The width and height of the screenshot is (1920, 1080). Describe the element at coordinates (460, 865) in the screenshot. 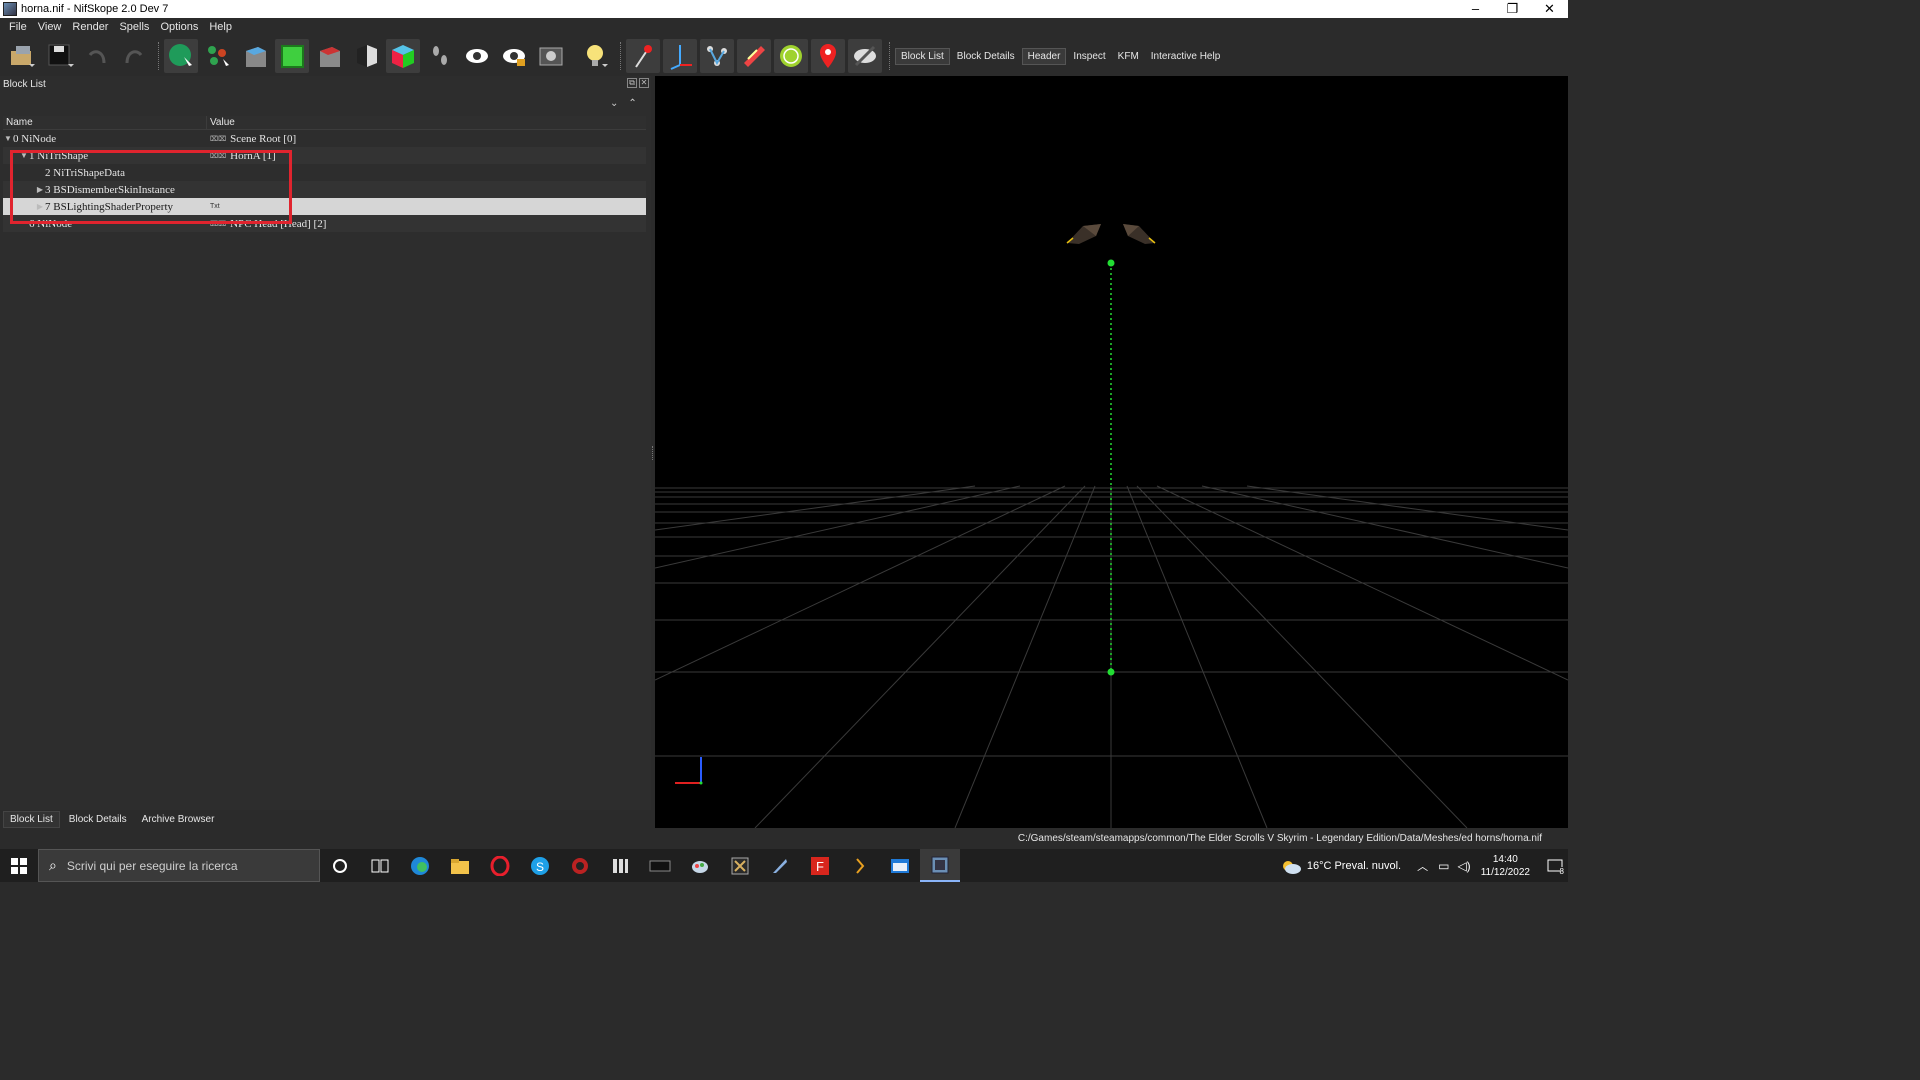

I see `file-explorer-icon` at that location.